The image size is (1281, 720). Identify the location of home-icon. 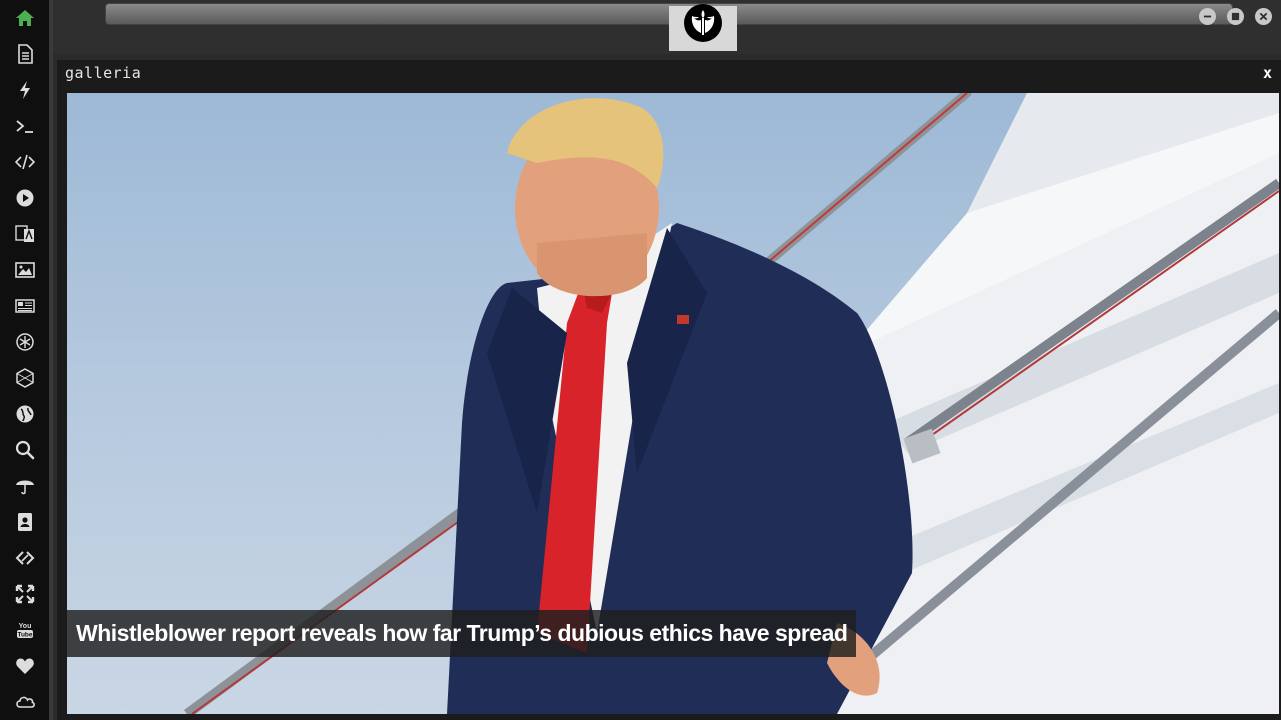
(24, 18).